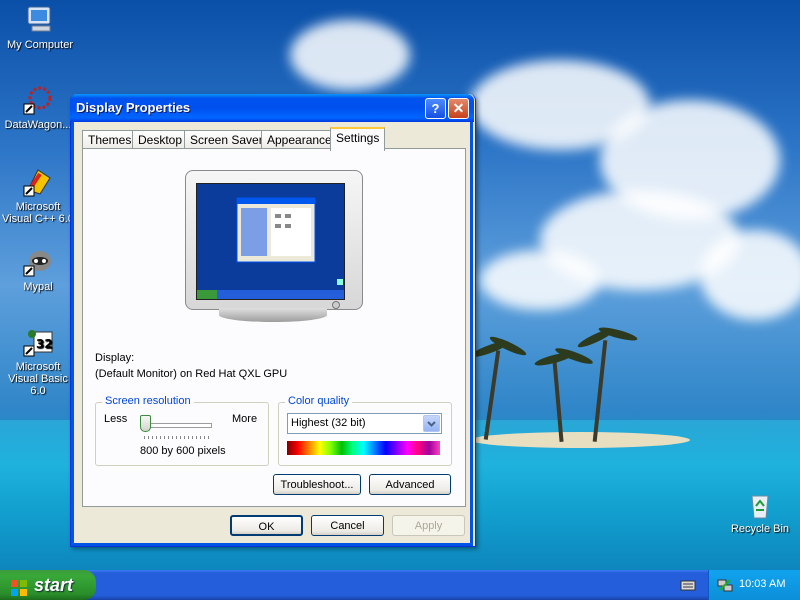 This screenshot has height=606, width=800. What do you see at coordinates (319, 401) in the screenshot?
I see `color-quality-legend: Color quality` at bounding box center [319, 401].